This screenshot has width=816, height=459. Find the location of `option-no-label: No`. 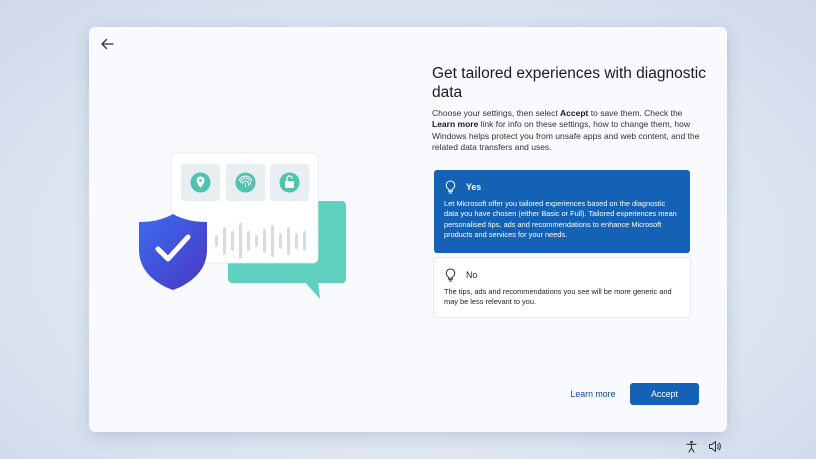

option-no-label: No is located at coordinates (472, 275).